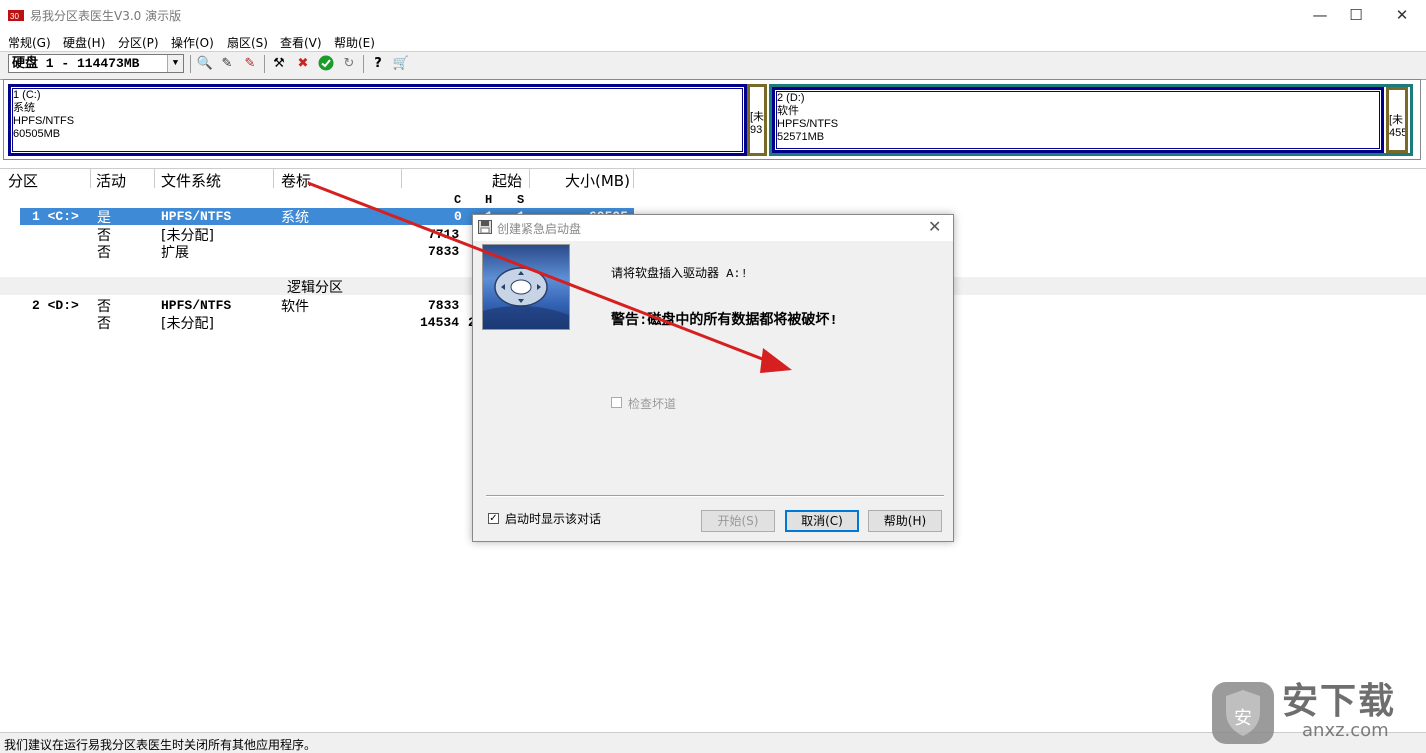  What do you see at coordinates (1339, 701) in the screenshot?
I see `watermark-title: 安下载` at bounding box center [1339, 701].